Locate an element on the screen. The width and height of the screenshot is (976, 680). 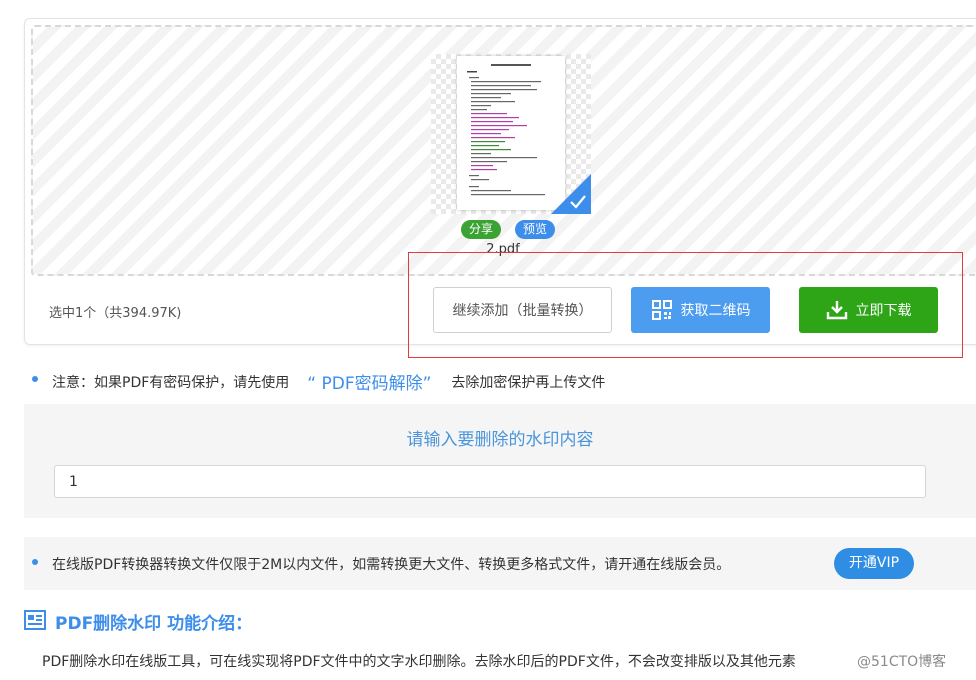
add-more-label: 继续添加（批量转换） is located at coordinates (522, 311).